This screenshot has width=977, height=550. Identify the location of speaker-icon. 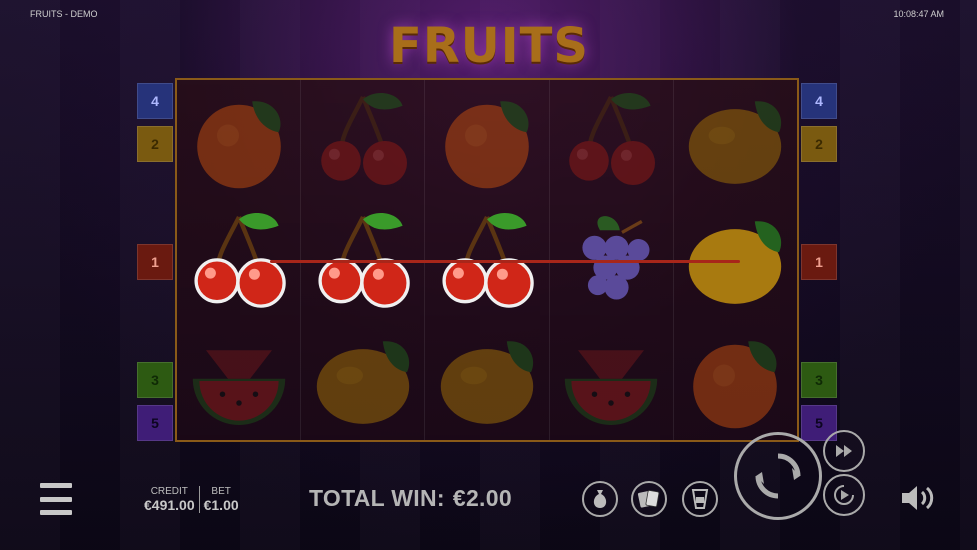
(918, 498).